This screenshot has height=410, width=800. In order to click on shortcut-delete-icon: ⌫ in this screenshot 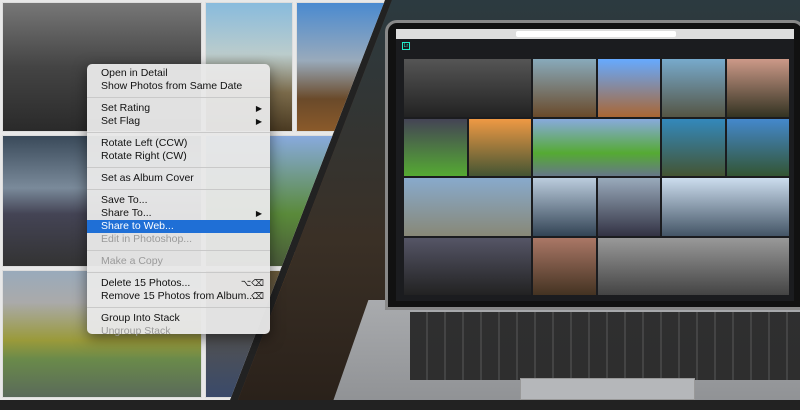, I will do `click(257, 296)`.